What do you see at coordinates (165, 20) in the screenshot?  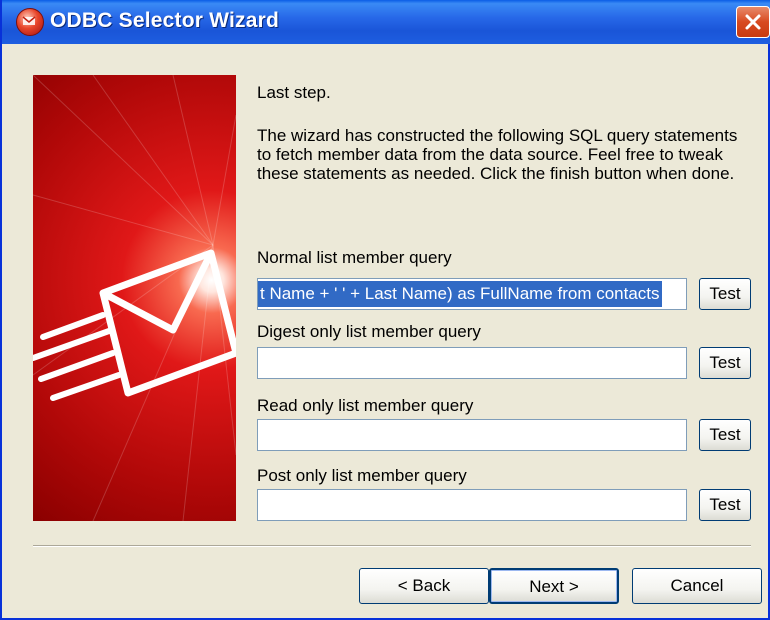 I see `window-title: ODBC Selector Wizard` at bounding box center [165, 20].